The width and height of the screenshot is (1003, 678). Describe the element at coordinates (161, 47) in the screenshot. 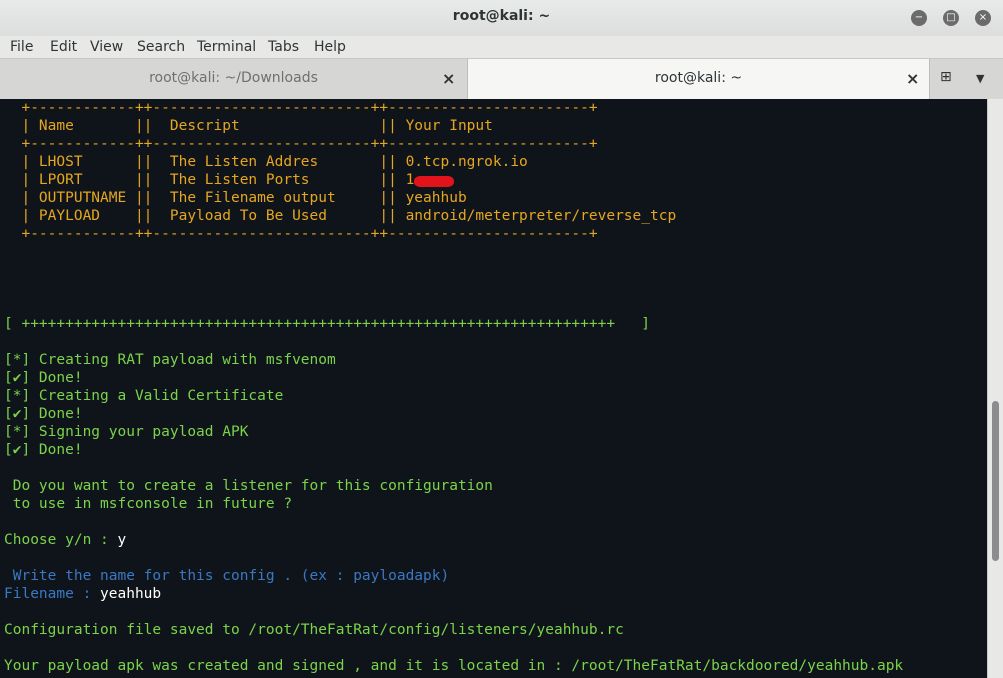

I see `menu-search: Search` at that location.